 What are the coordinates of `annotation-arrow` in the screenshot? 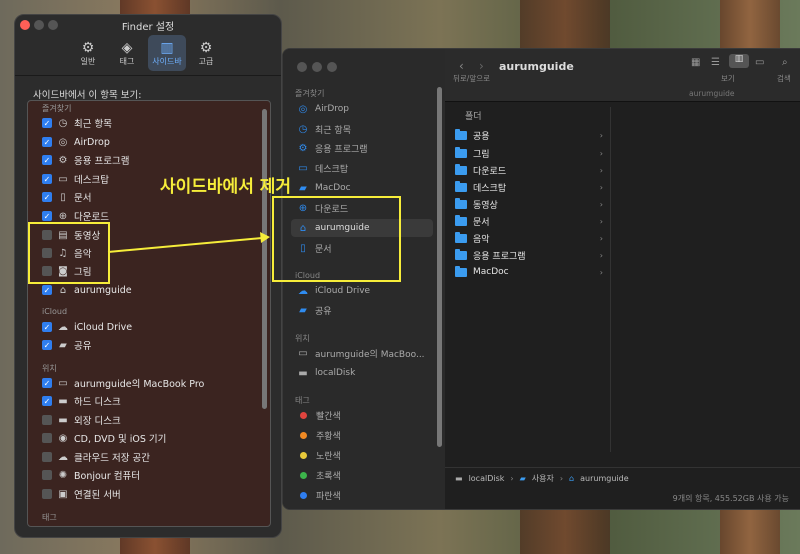 It's located at (188, 242).